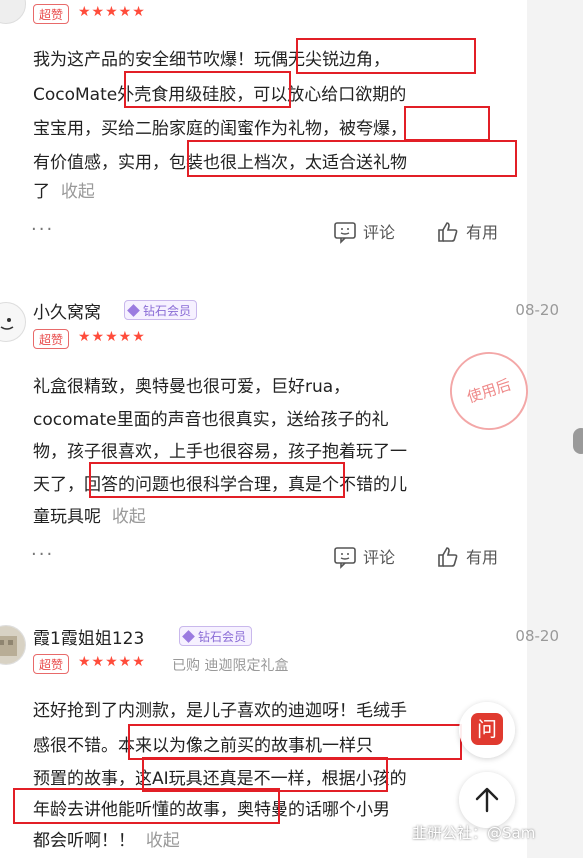 This screenshot has width=583, height=858. What do you see at coordinates (192, 387) in the screenshot?
I see `review-text-line: 礼盒很精致，奥特曼也很可爱，巨好rua，` at bounding box center [192, 387].